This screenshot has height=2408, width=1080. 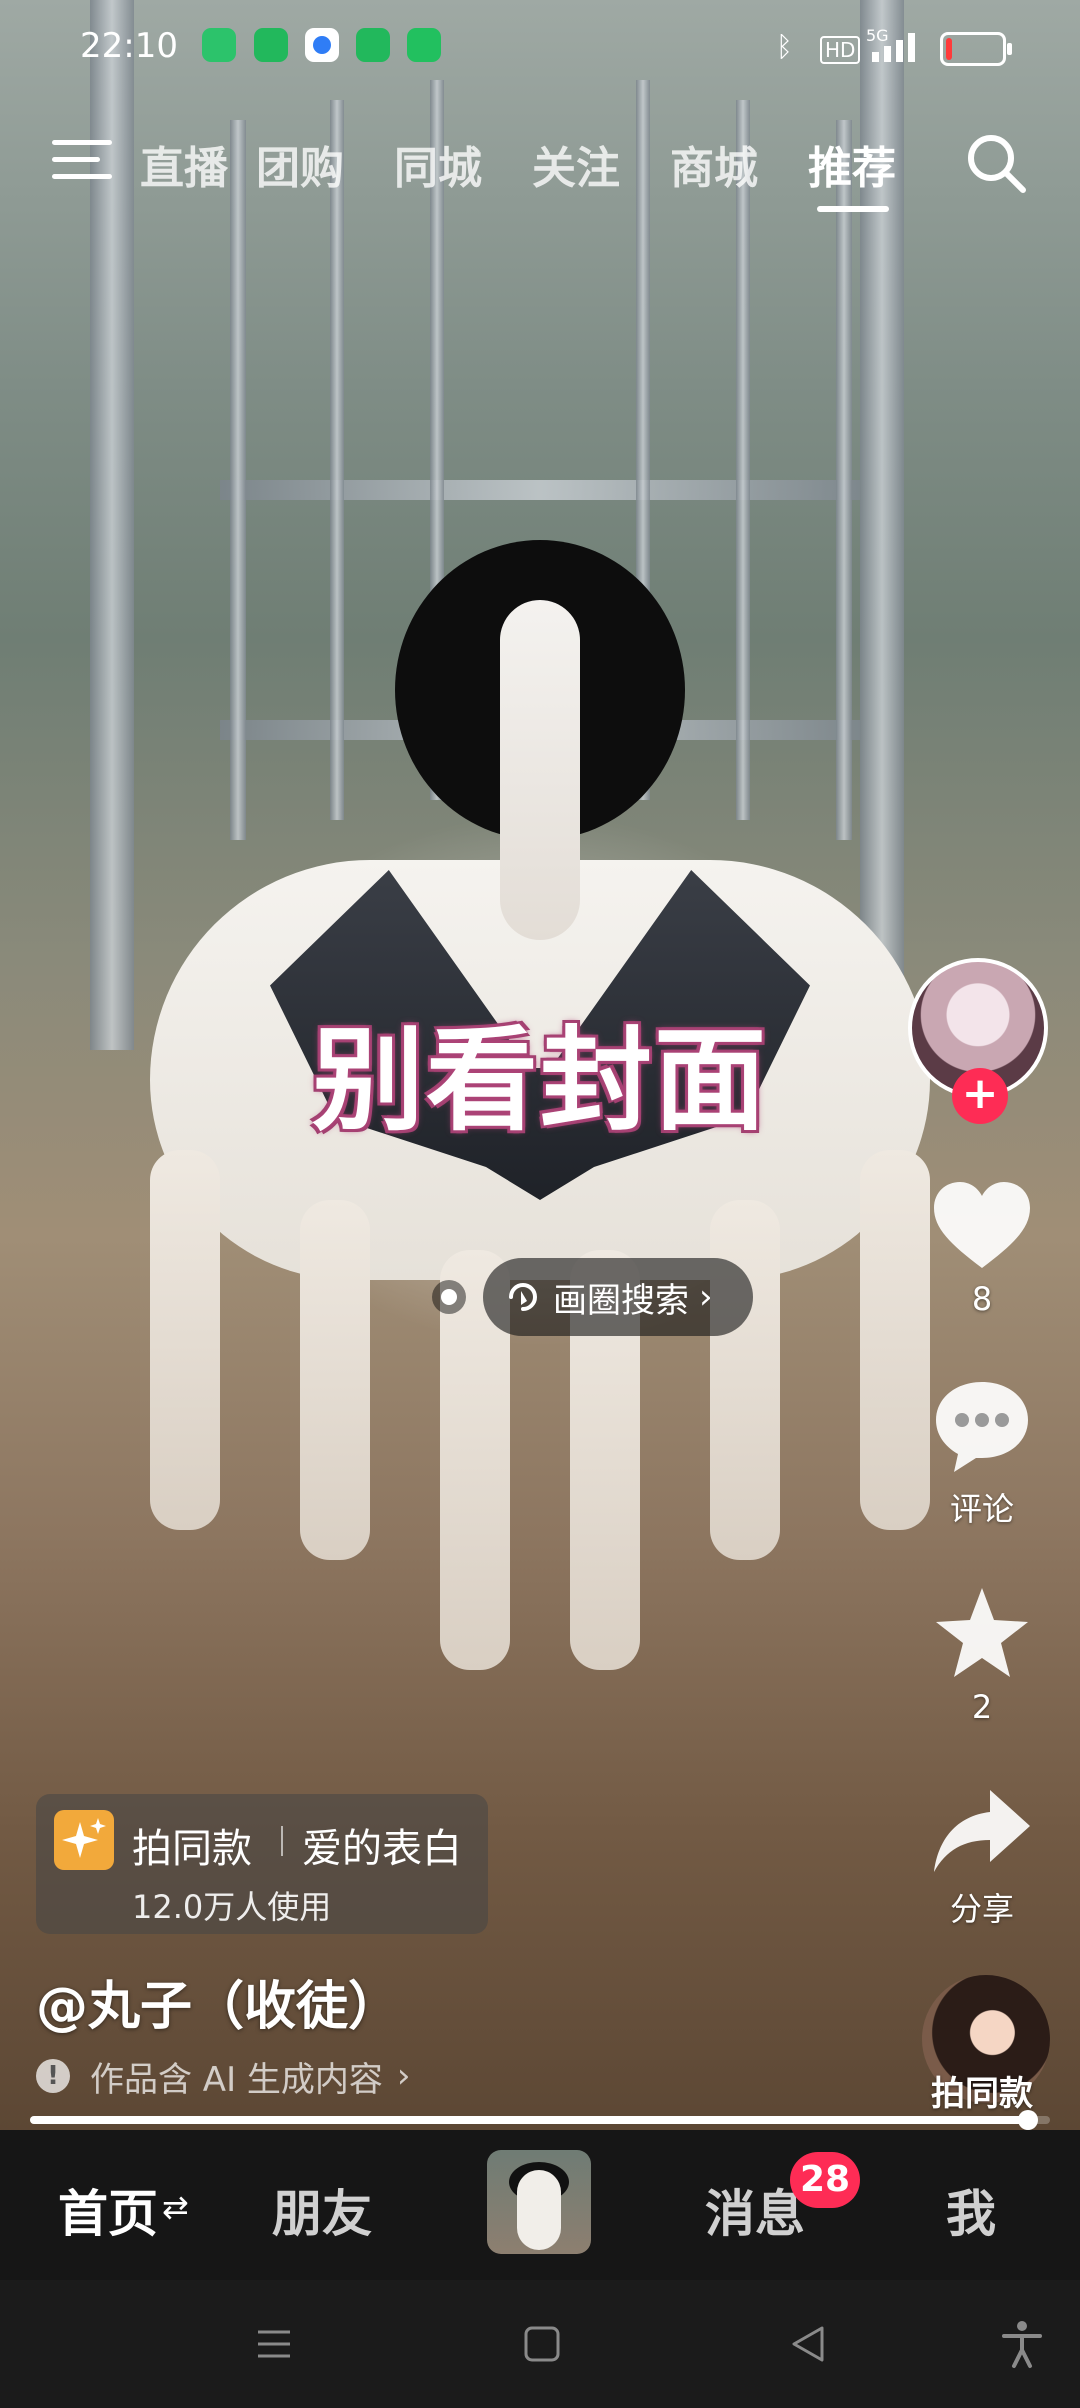 I want to click on same-style-label: 拍同款, so click(x=982, y=2090).